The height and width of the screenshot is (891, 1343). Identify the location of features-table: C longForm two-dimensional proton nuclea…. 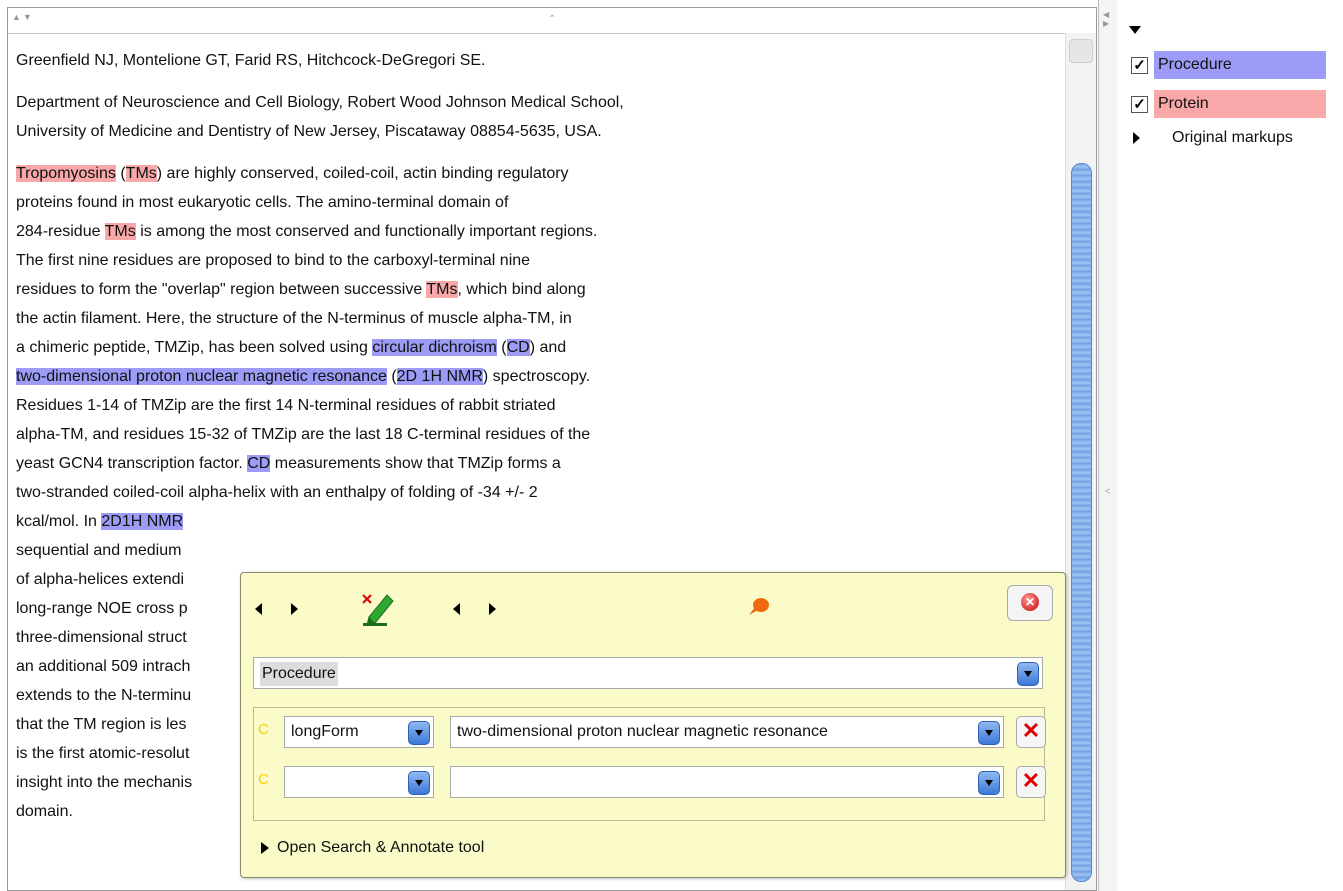
(649, 764).